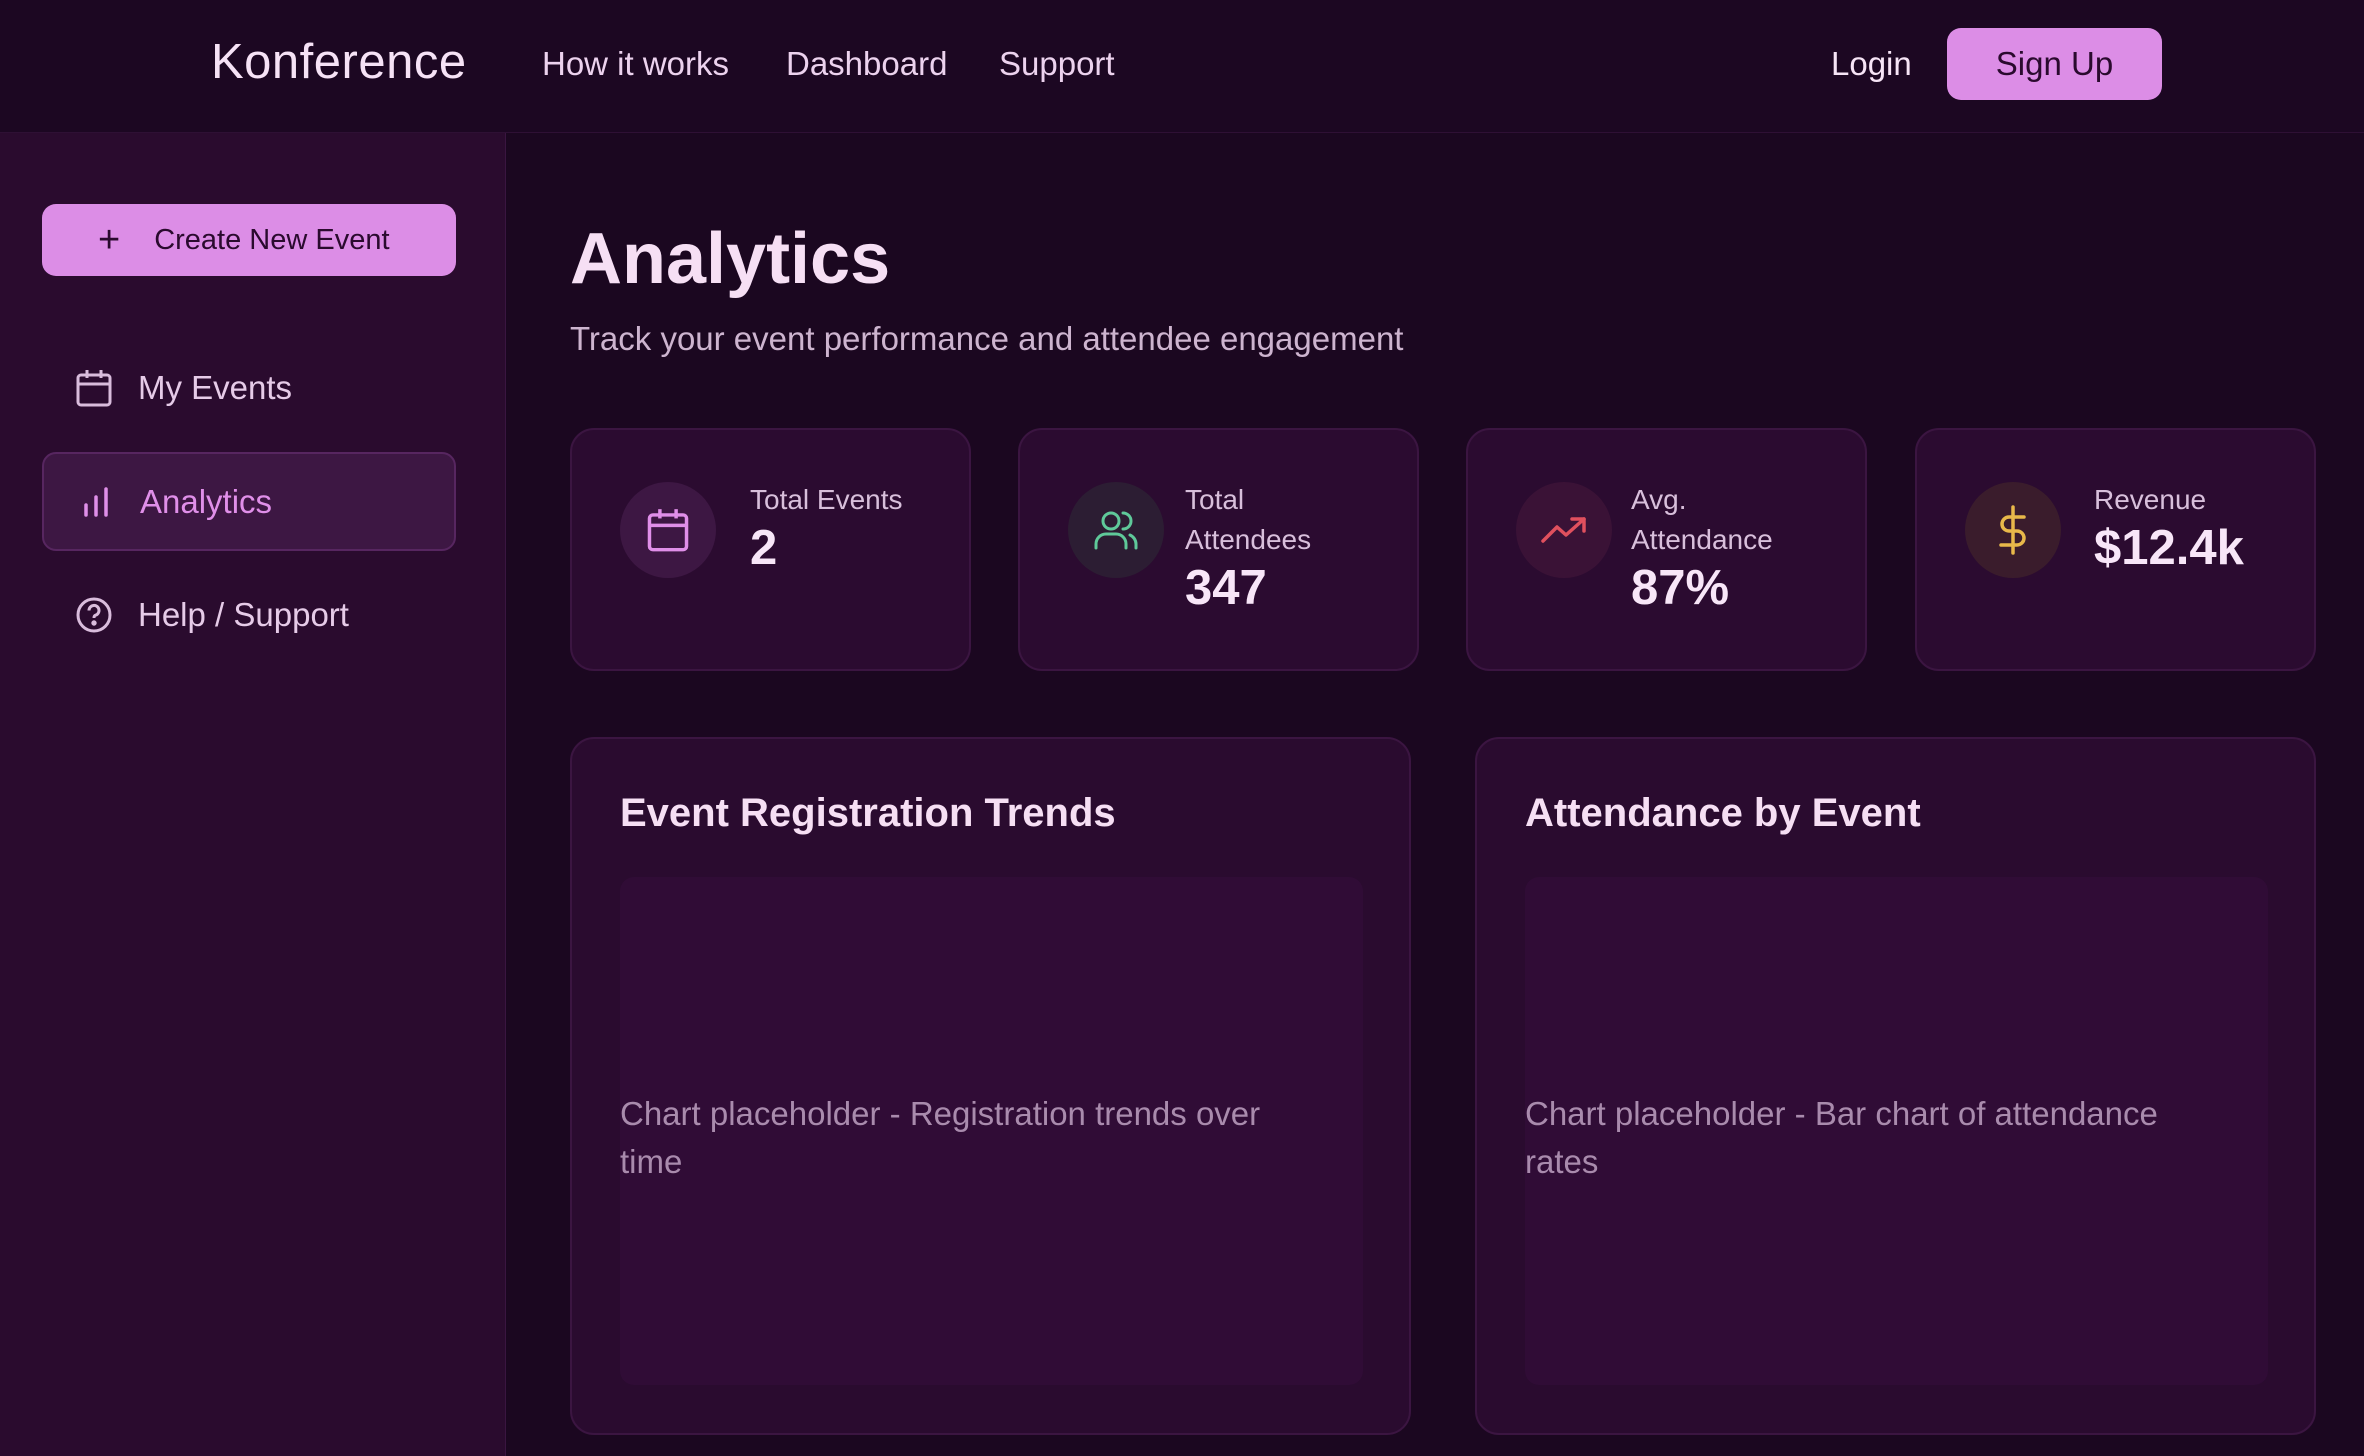 The width and height of the screenshot is (2364, 1456). I want to click on trending-up-icon, so click(1564, 530).